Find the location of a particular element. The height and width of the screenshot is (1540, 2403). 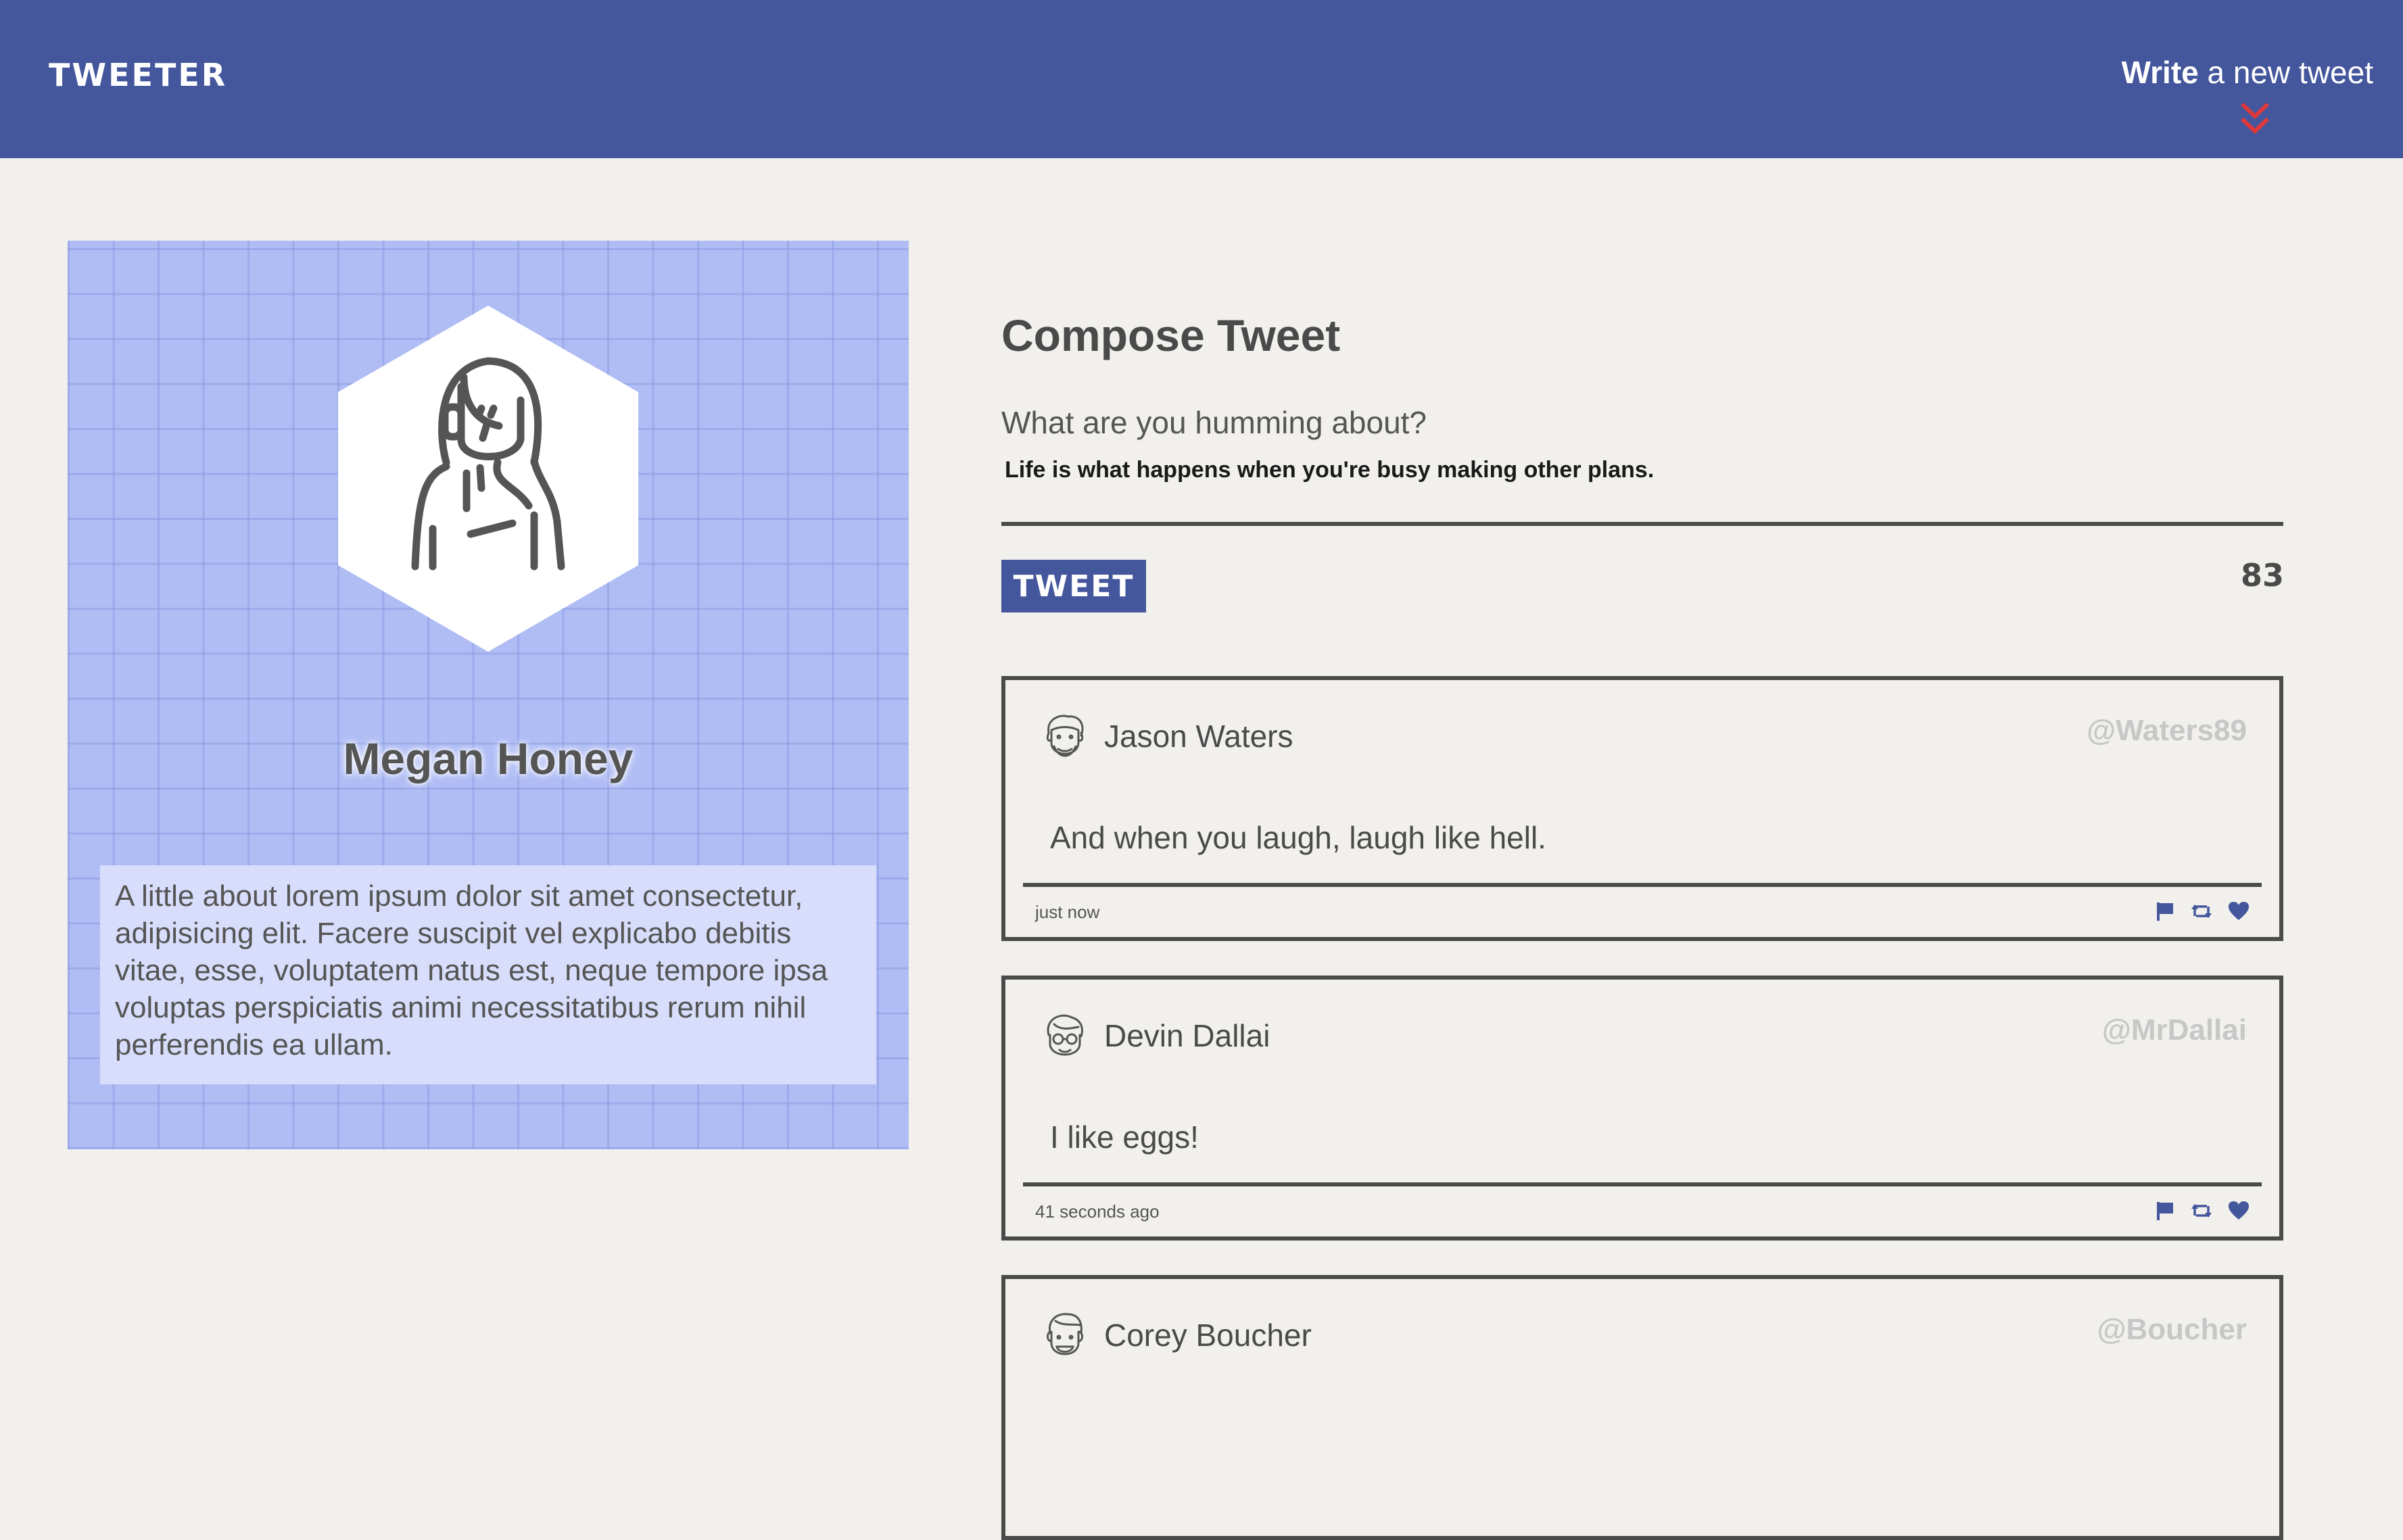

tweet-handle: @MrDallai is located at coordinates (2174, 1030).